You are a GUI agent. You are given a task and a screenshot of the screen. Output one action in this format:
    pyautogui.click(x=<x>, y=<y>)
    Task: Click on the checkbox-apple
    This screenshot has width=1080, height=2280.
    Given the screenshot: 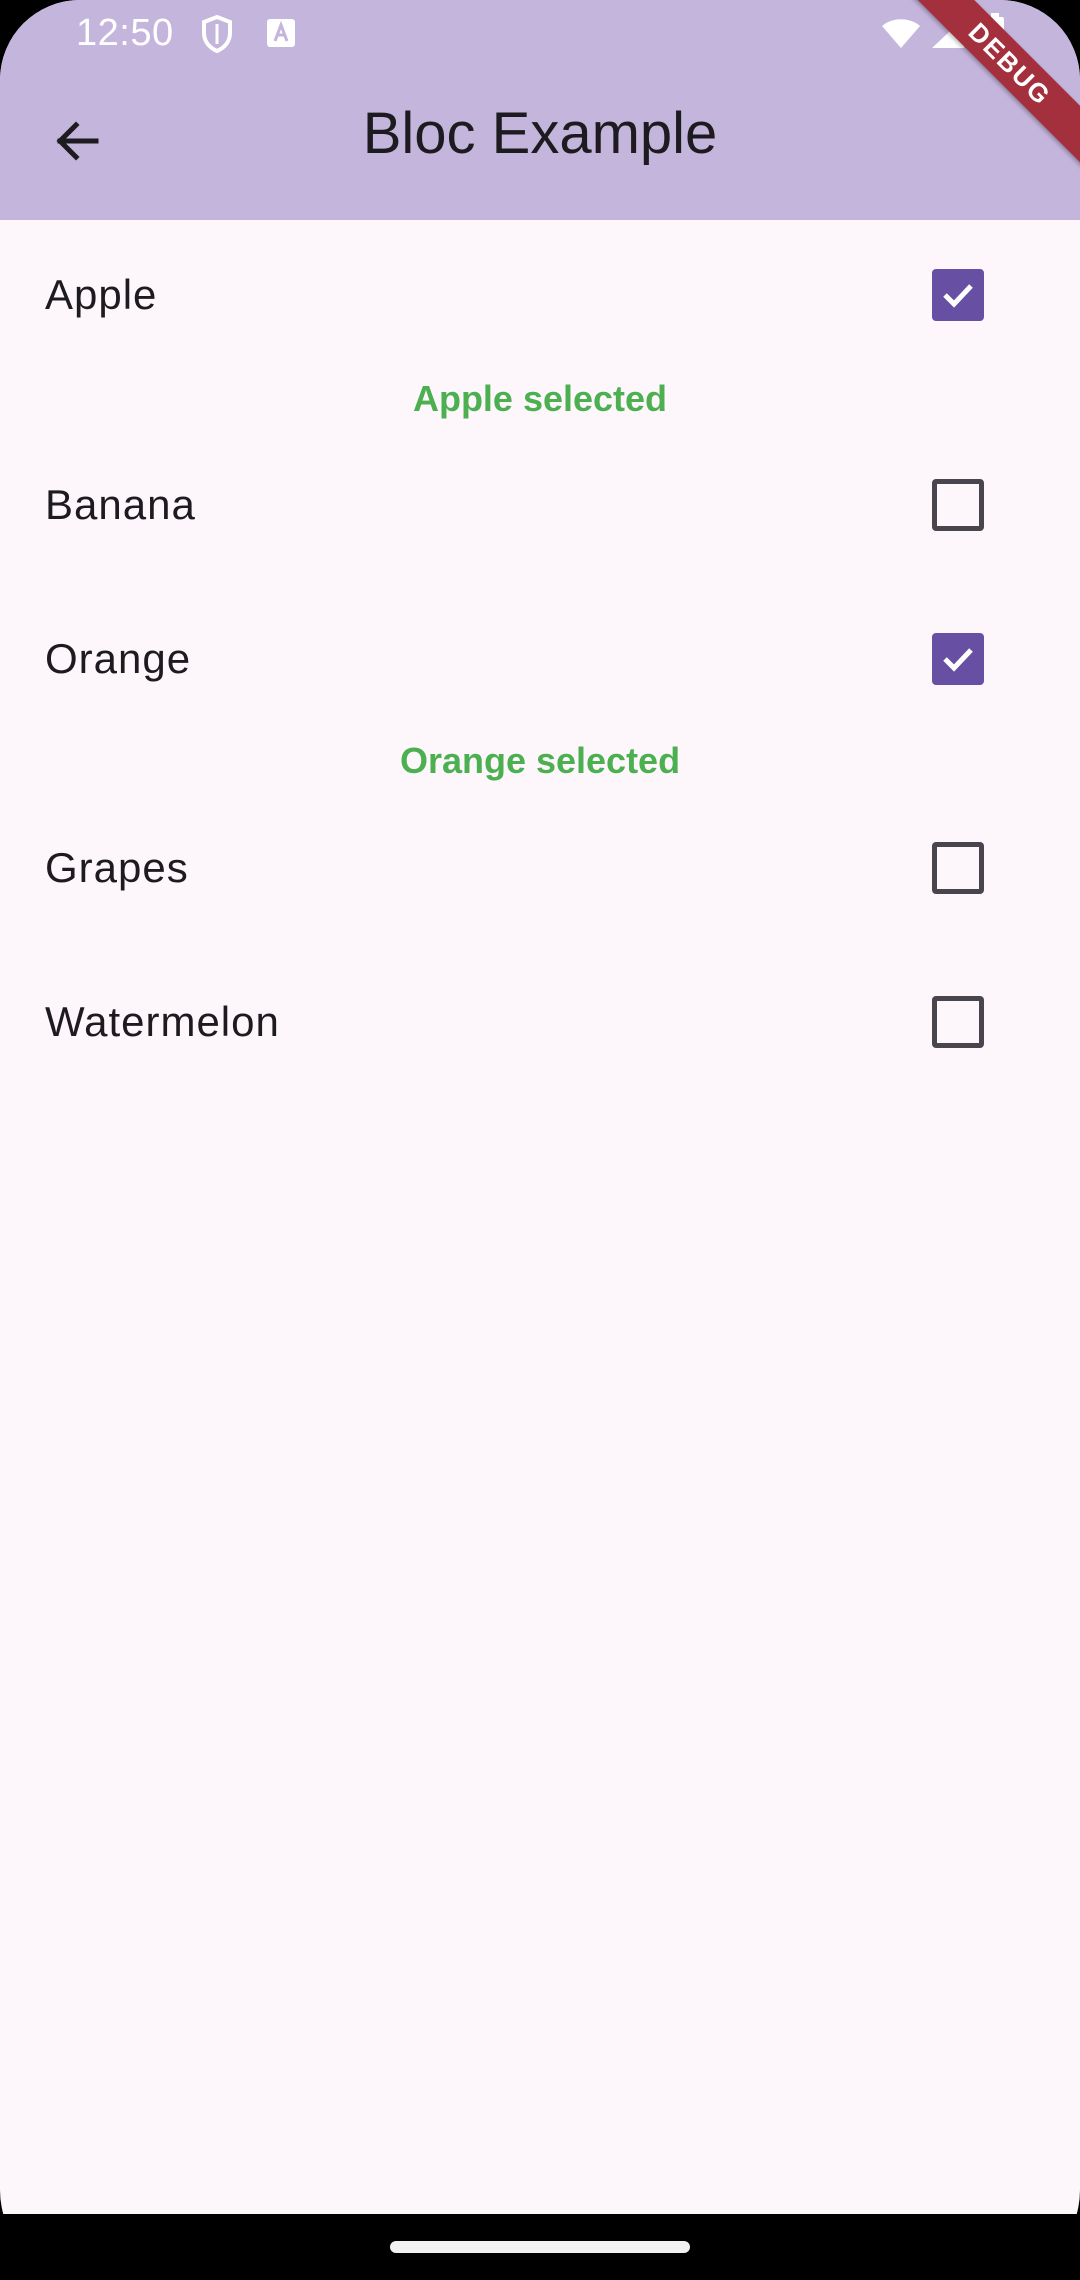 What is the action you would take?
    pyautogui.click(x=958, y=295)
    